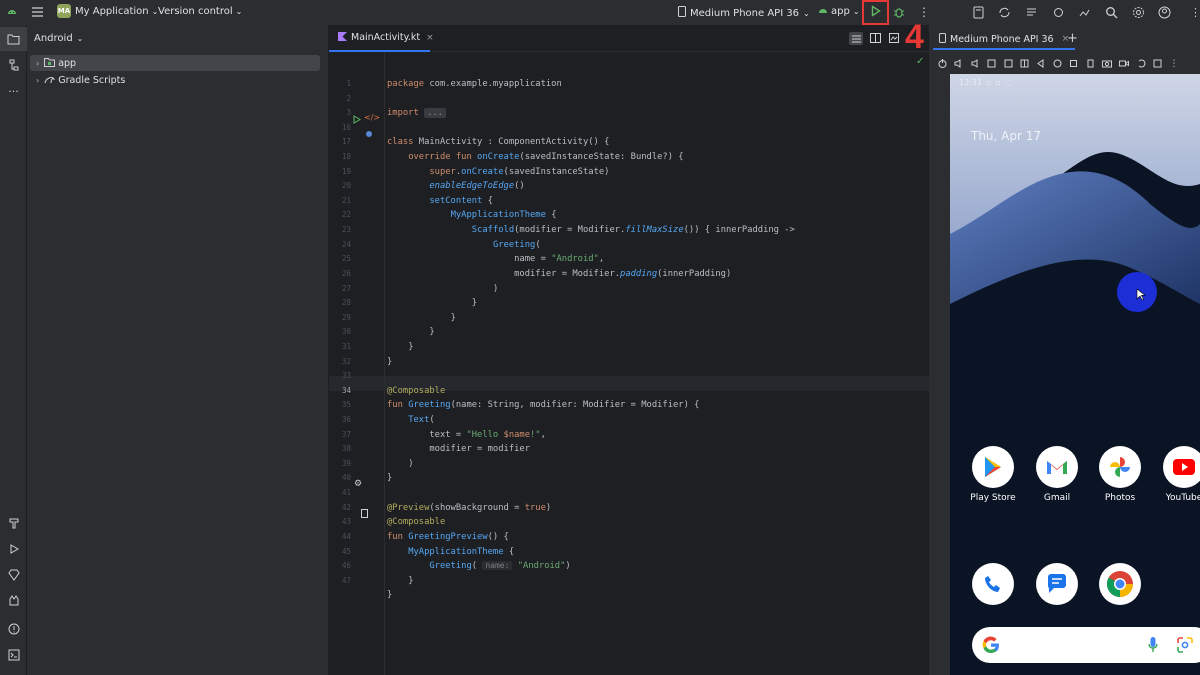 This screenshot has width=1200, height=675. I want to click on code-line: Text(, so click(591, 420).